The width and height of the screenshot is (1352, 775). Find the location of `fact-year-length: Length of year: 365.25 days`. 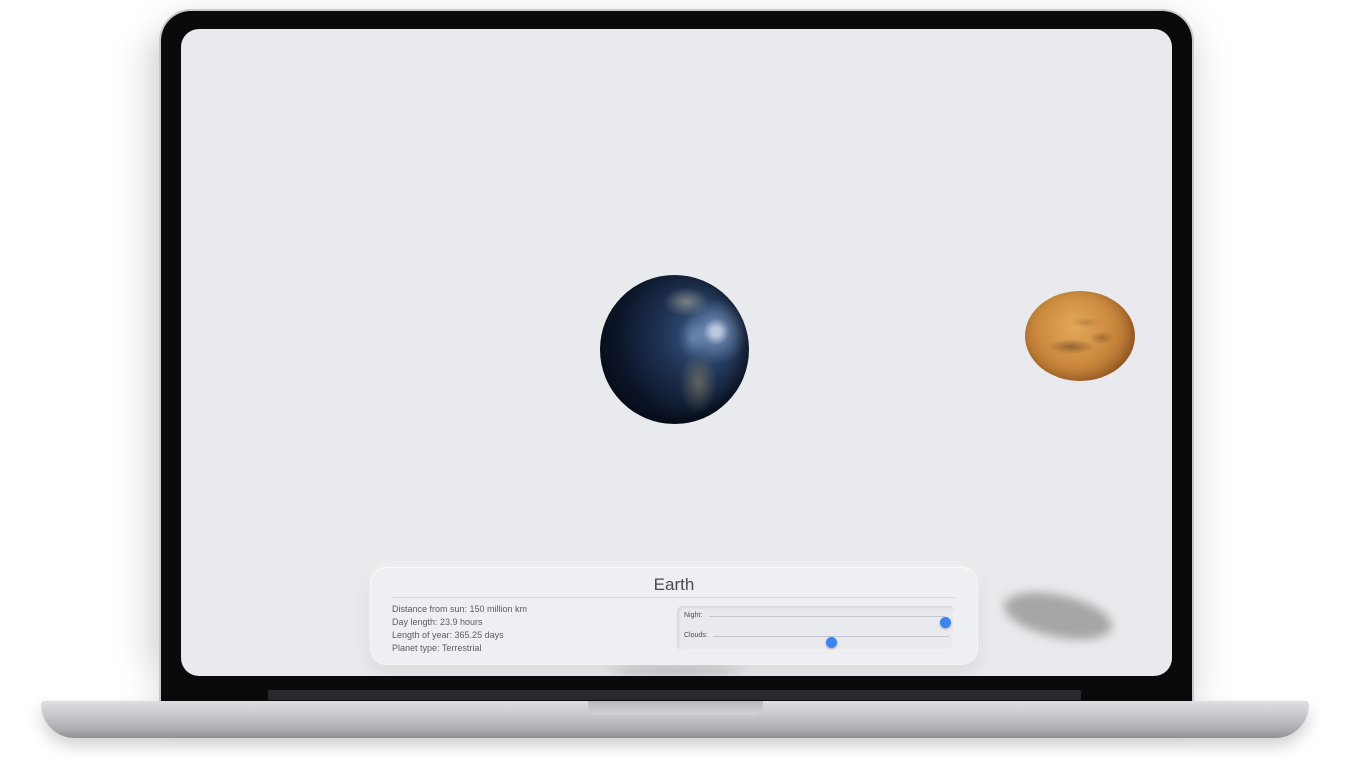

fact-year-length: Length of year: 365.25 days is located at coordinates (448, 635).